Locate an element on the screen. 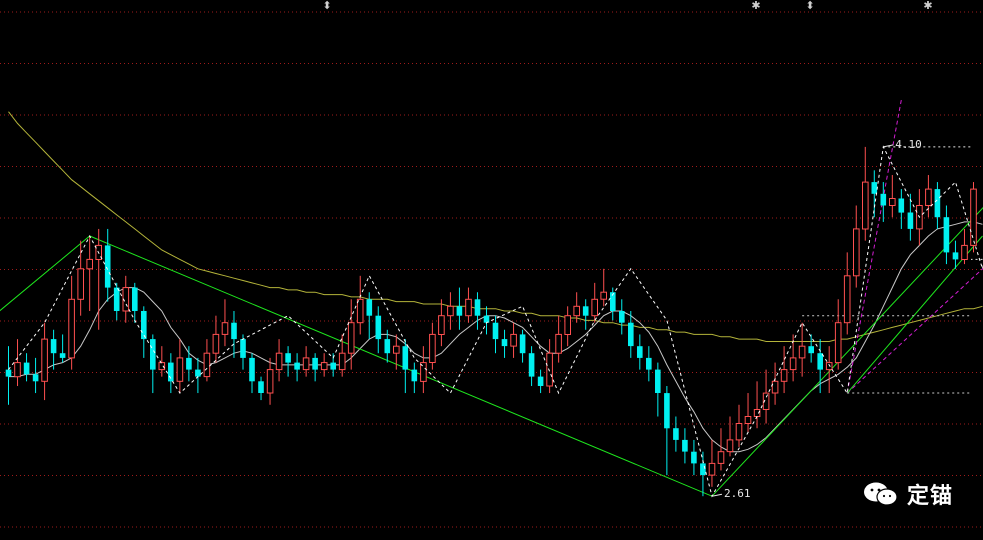  wechat-icon is located at coordinates (880, 494).